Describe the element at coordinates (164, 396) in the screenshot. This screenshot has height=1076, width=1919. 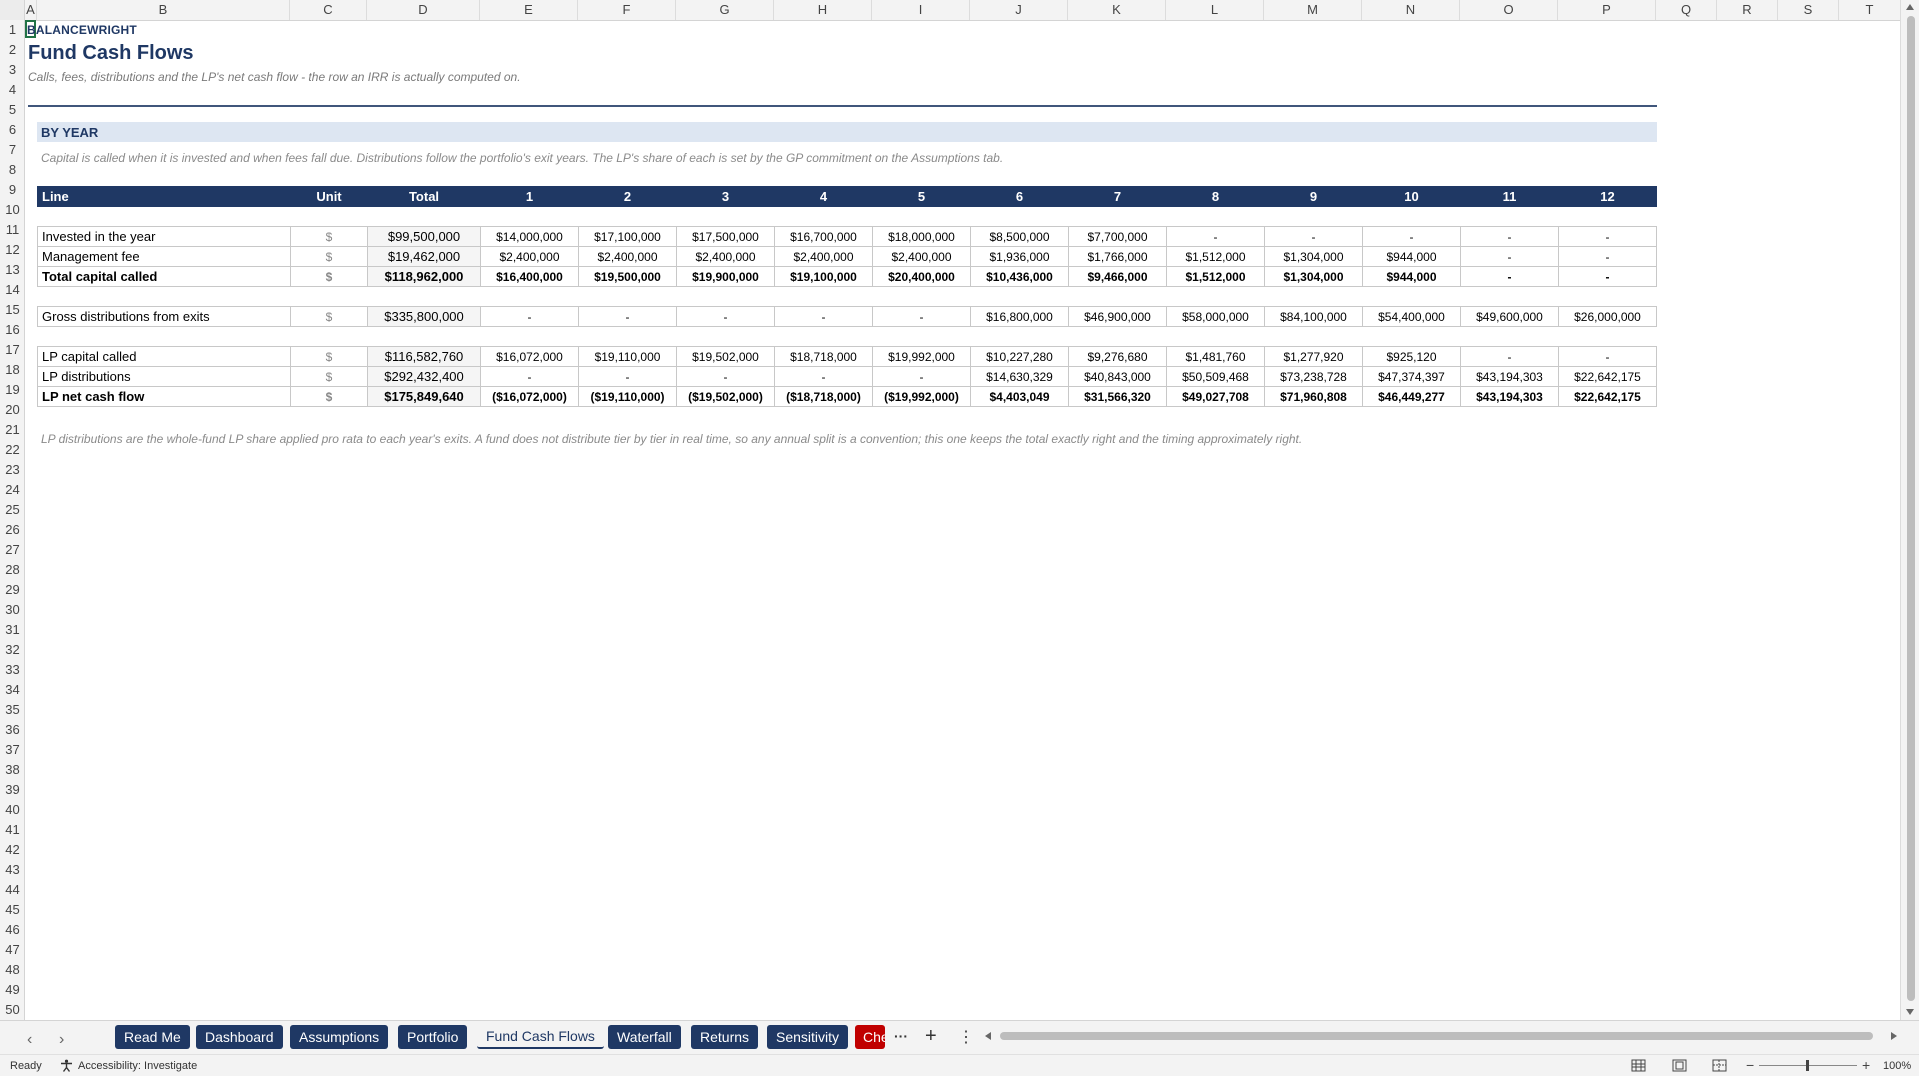
I see `row-label-cell: LP net cash flow` at that location.